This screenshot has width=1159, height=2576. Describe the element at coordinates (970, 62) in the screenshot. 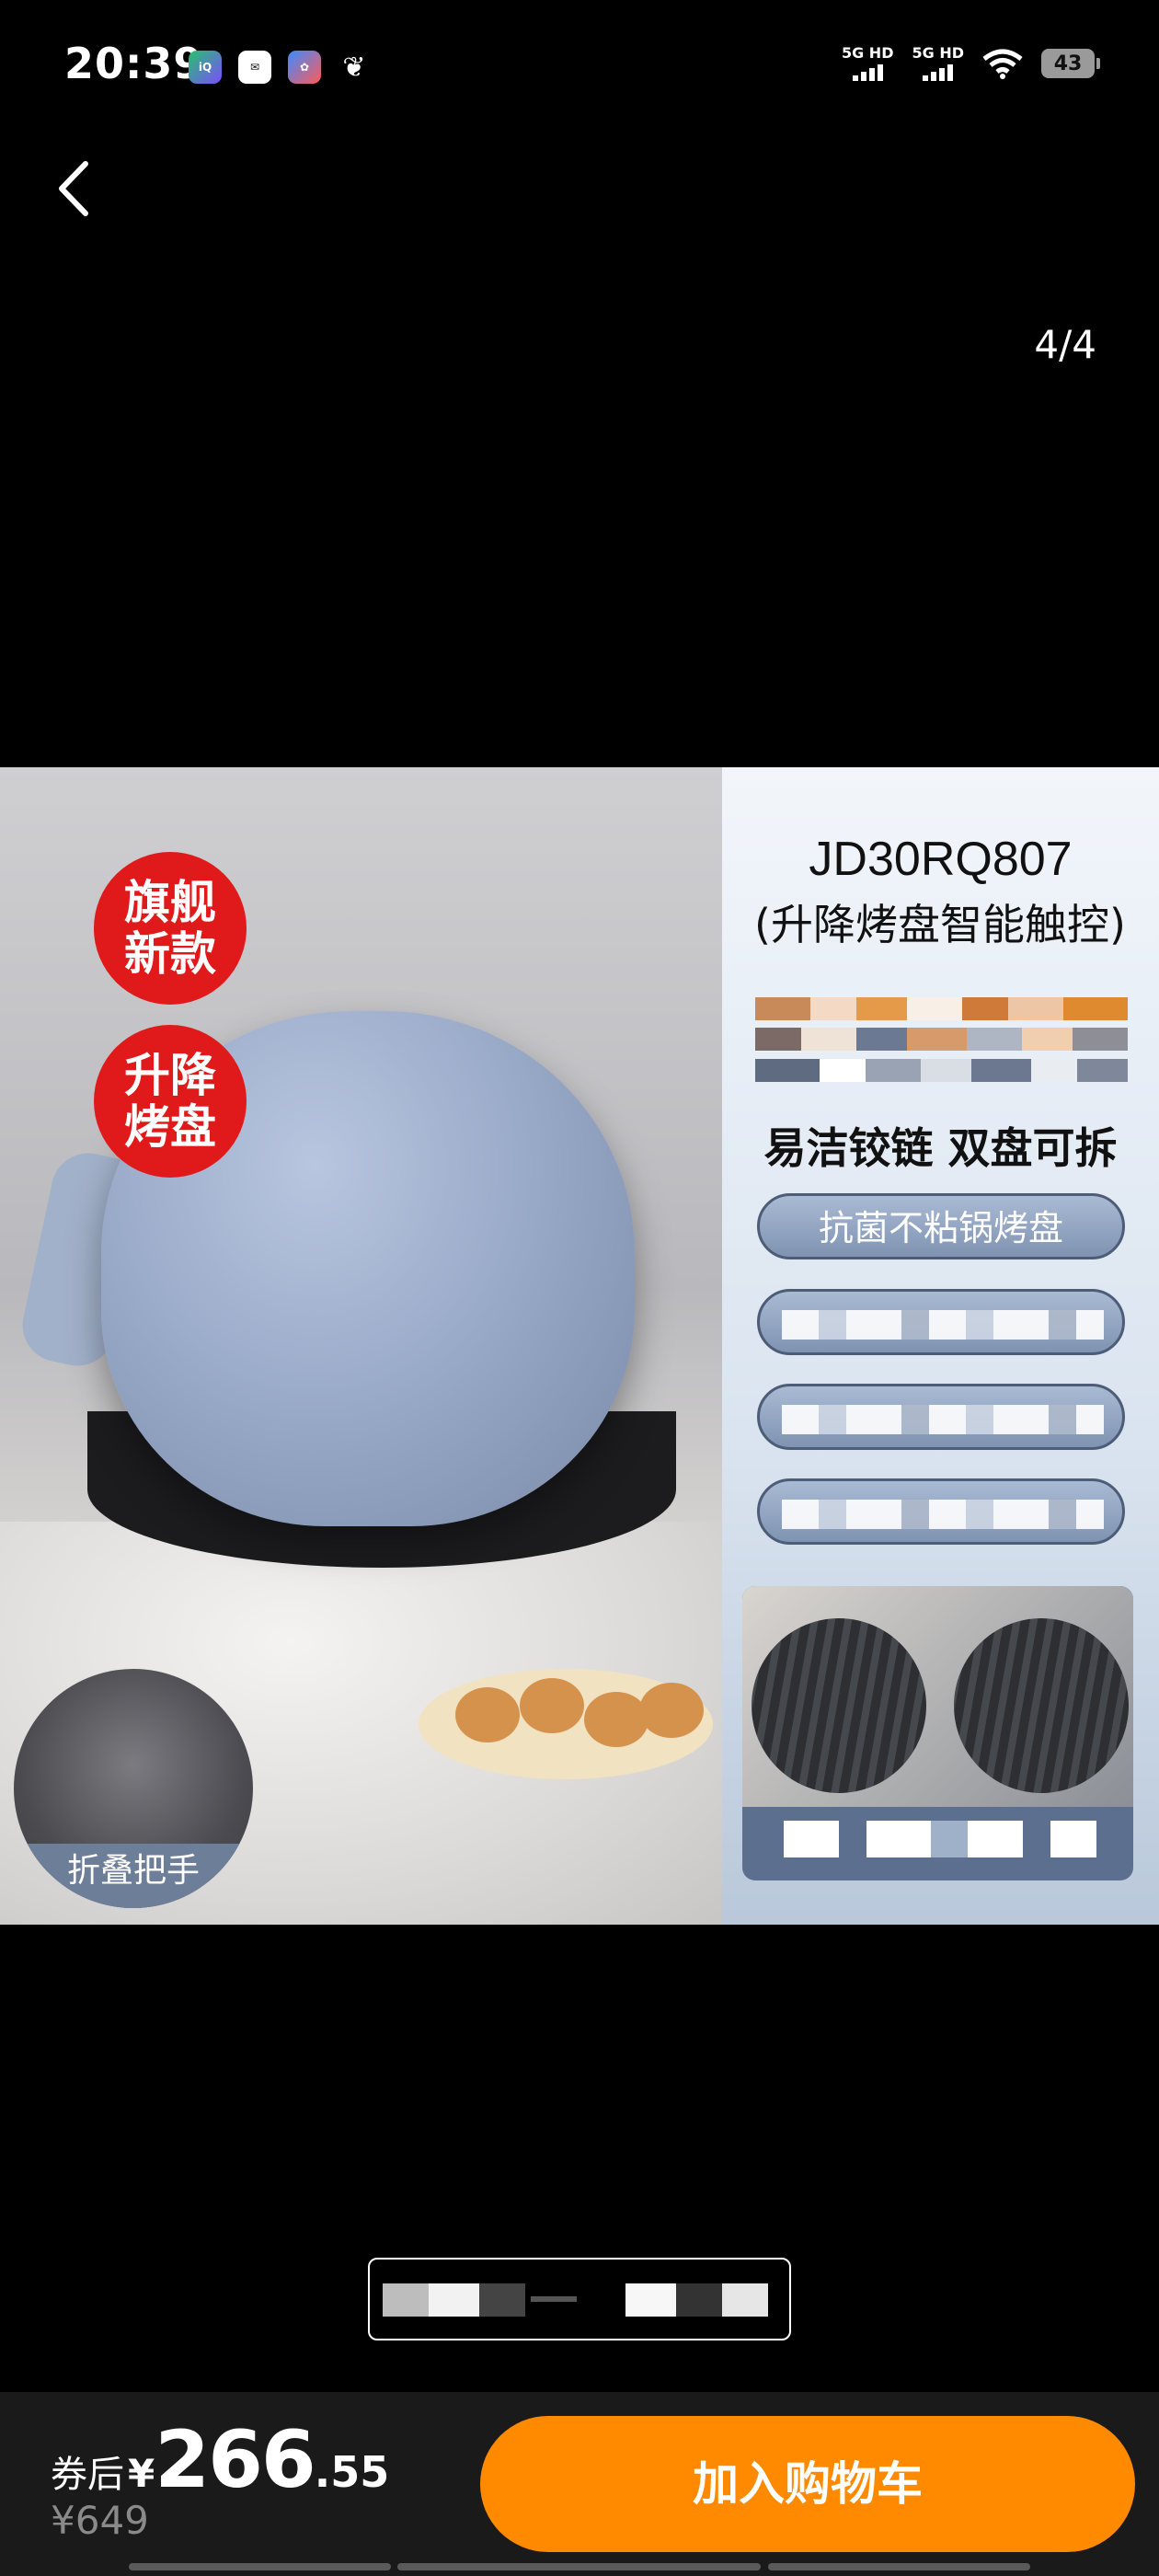

I see `system-status: 5G HD 5G HD 43` at that location.